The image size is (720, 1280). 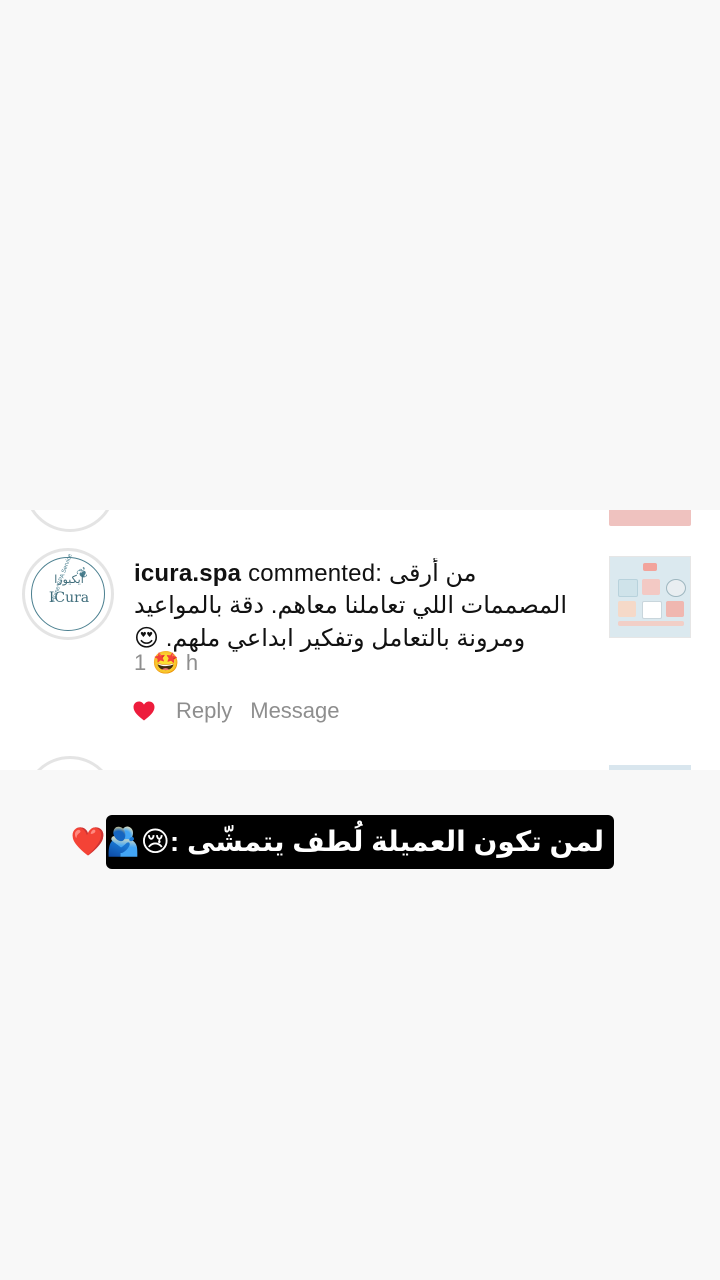 What do you see at coordinates (187, 573) in the screenshot?
I see `username: icura.spa` at bounding box center [187, 573].